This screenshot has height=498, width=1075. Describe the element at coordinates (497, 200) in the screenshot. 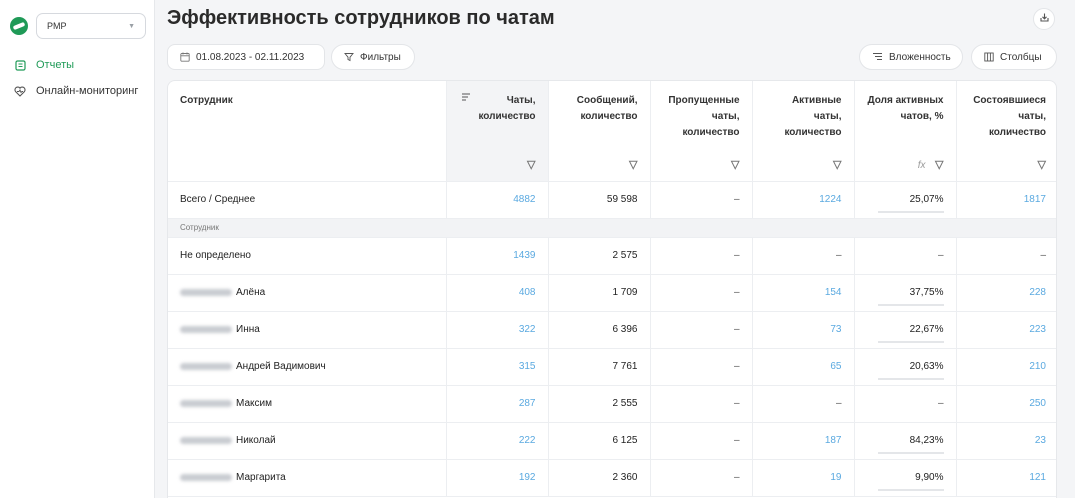

I see `total-chats: 4882` at that location.